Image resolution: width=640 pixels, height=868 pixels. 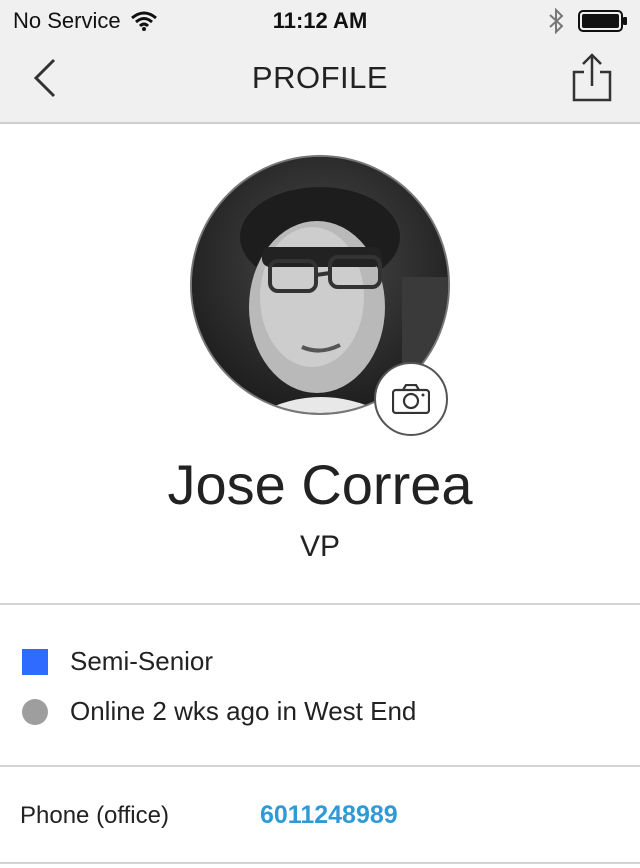 What do you see at coordinates (320, 484) in the screenshot?
I see `profile-name: Jose Correa` at bounding box center [320, 484].